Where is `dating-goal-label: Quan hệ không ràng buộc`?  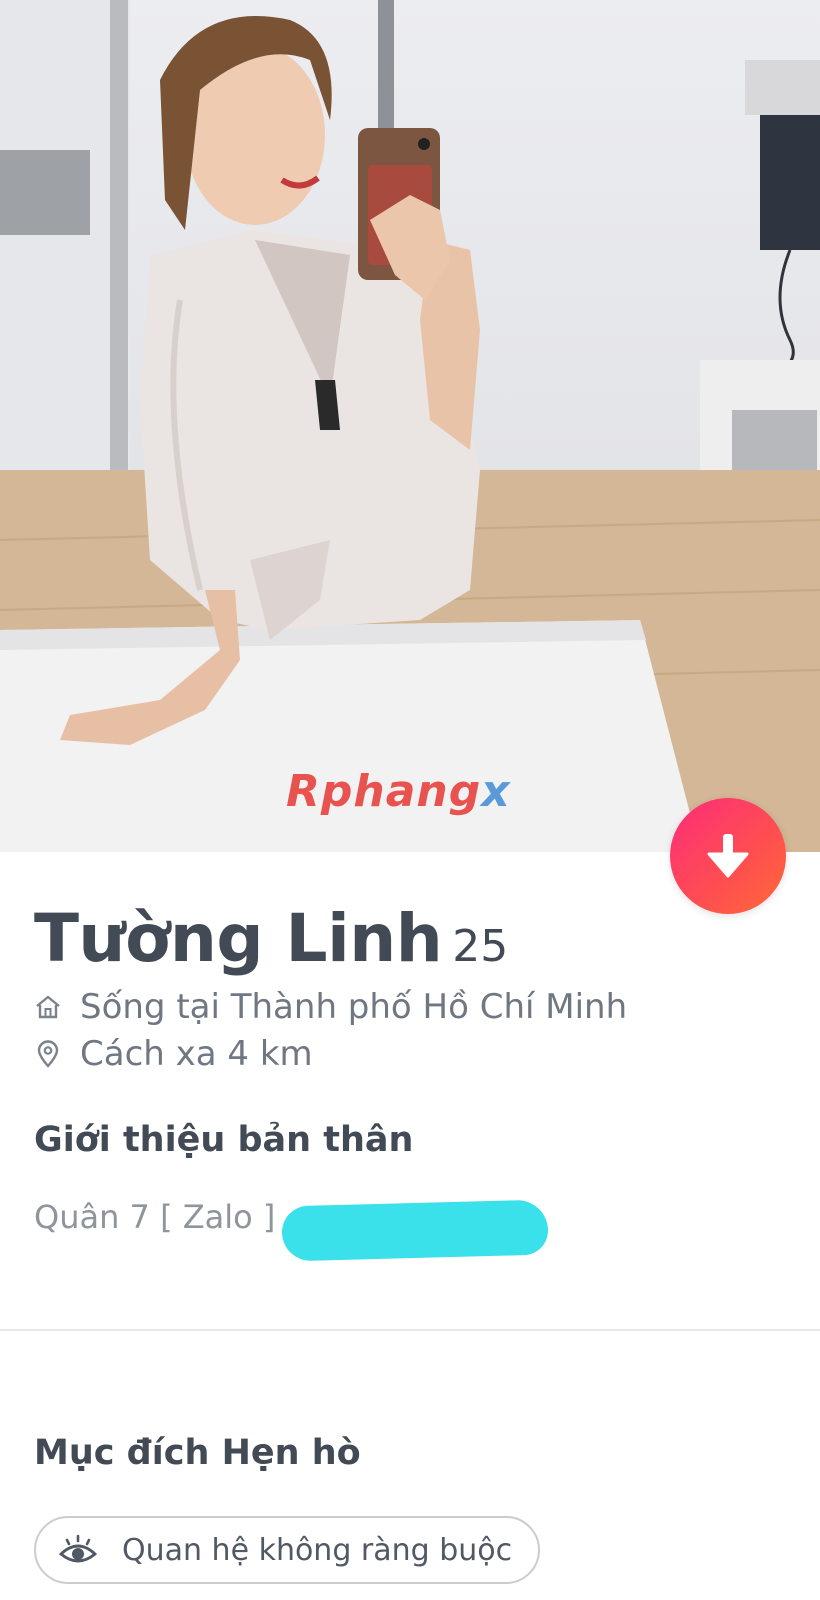
dating-goal-label: Quan hệ không ràng buộc is located at coordinates (317, 1550).